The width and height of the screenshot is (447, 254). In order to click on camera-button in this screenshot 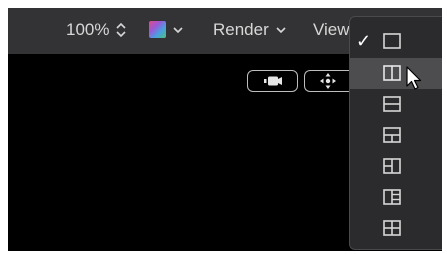, I will do `click(272, 81)`.